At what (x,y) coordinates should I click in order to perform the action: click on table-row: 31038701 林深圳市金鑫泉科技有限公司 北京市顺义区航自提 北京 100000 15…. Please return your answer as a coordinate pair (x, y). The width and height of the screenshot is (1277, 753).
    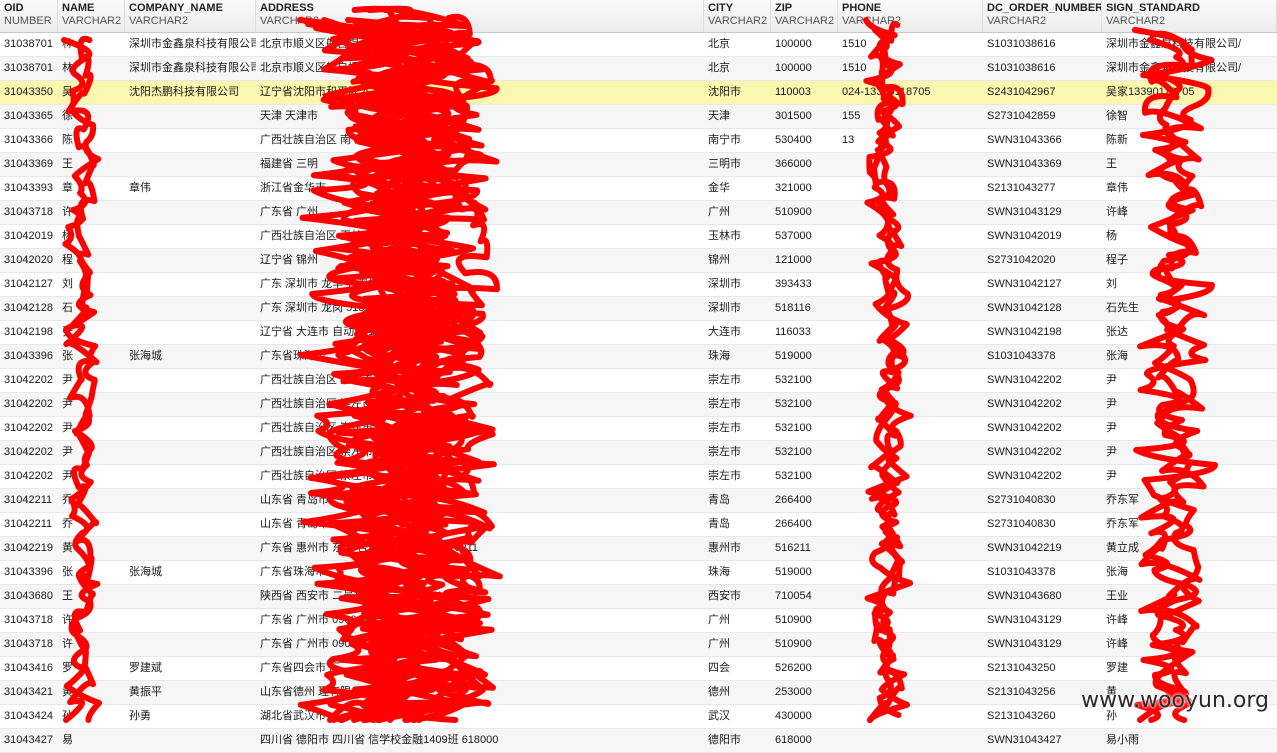
    Looking at the image, I should click on (638, 69).